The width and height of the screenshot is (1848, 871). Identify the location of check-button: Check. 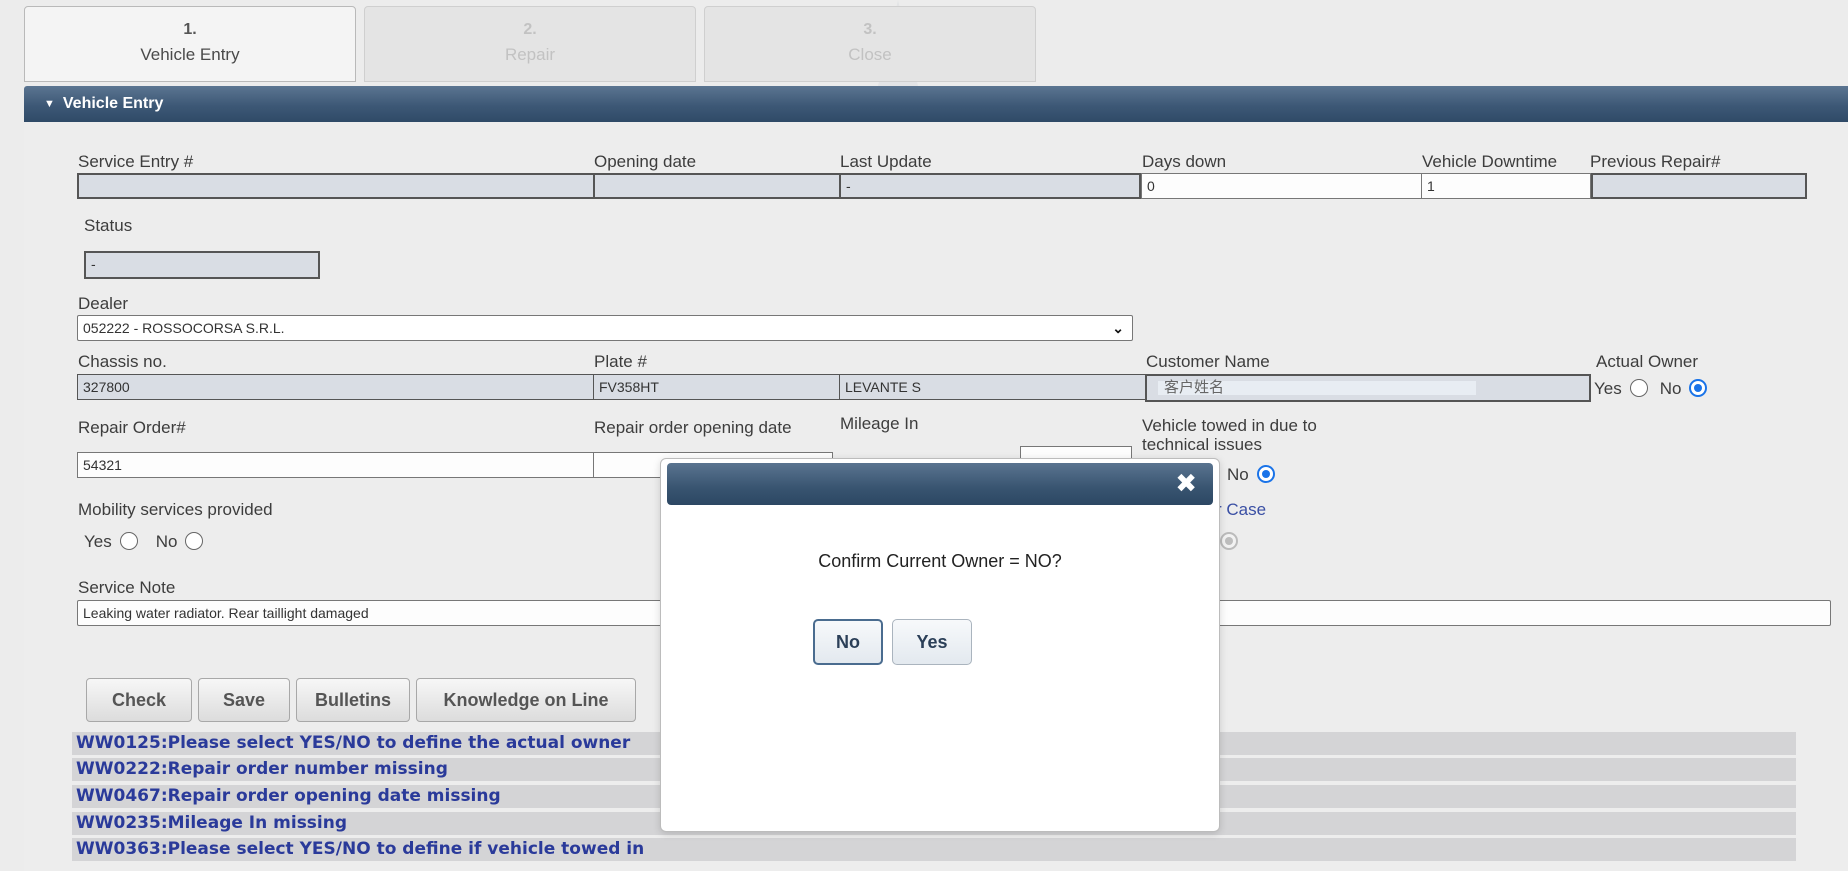
(139, 700).